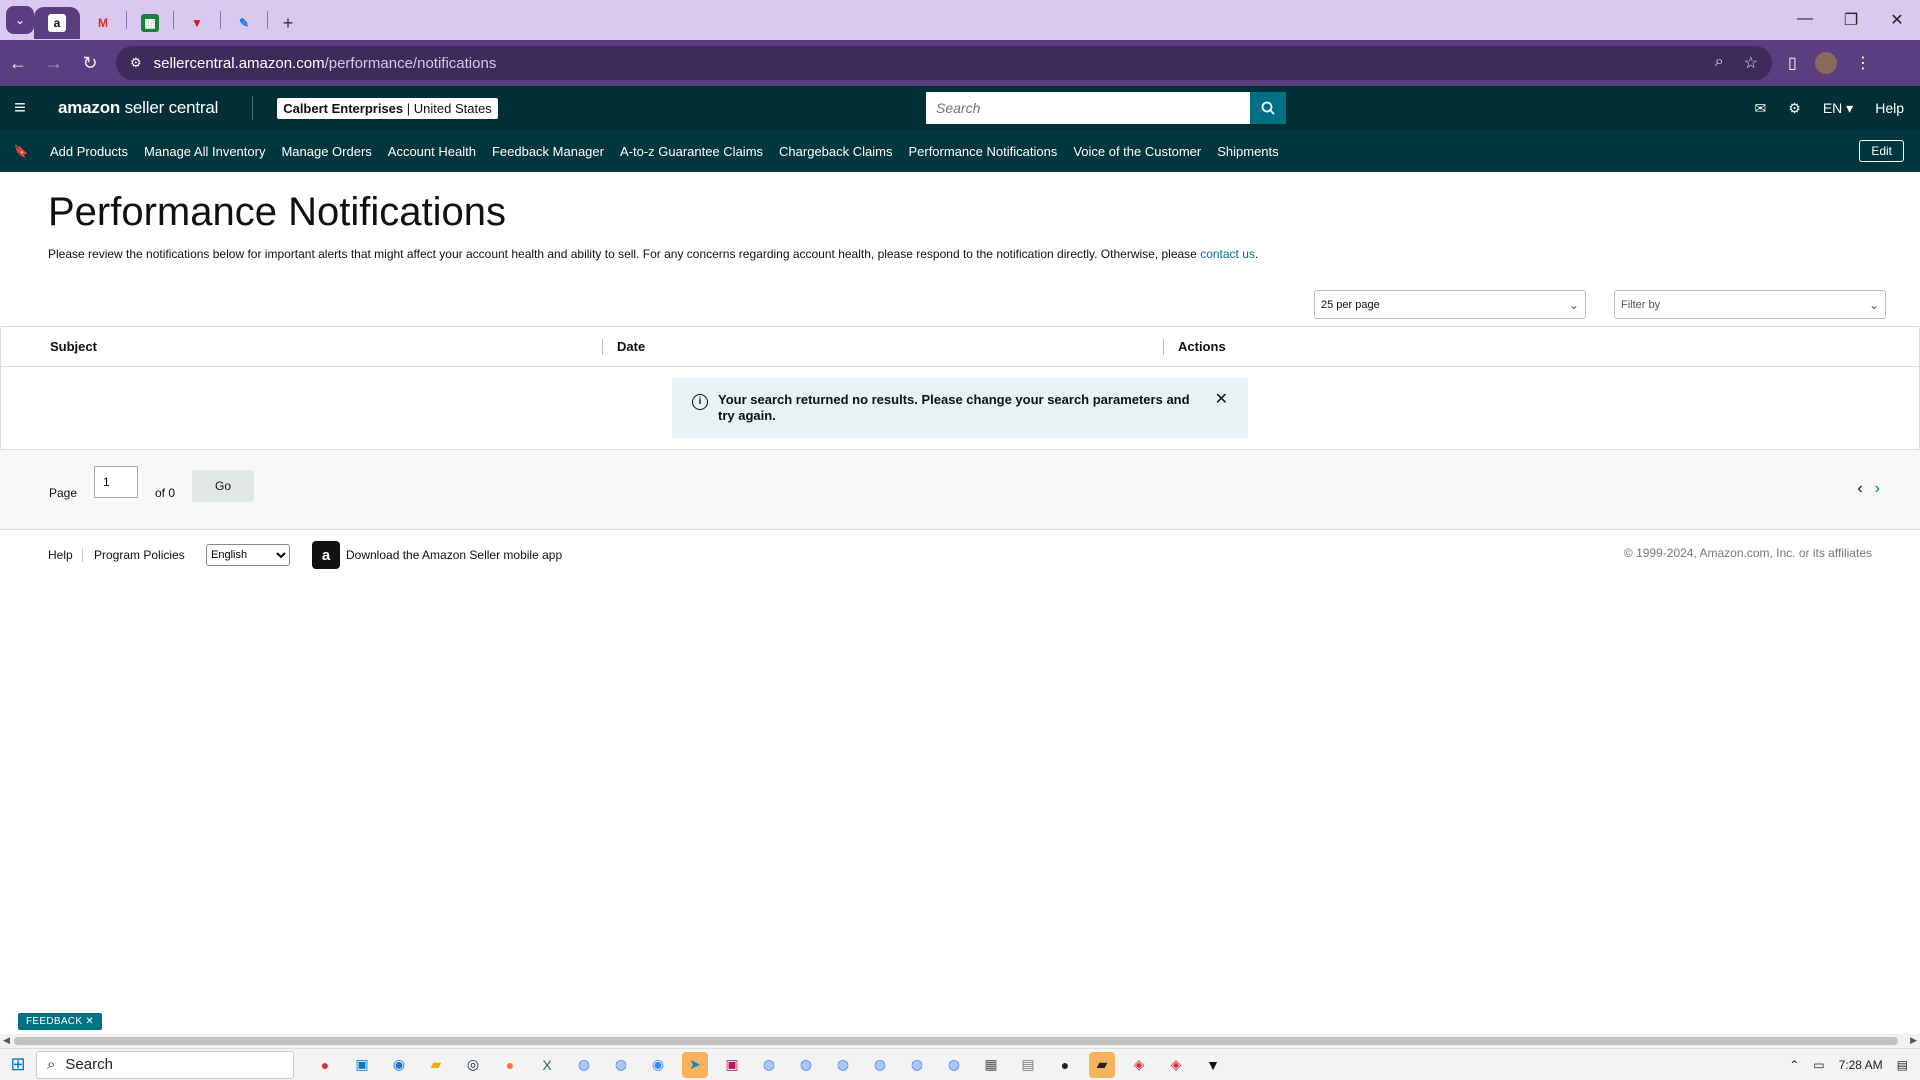  What do you see at coordinates (90, 63) in the screenshot?
I see `reload-icon: ↻` at bounding box center [90, 63].